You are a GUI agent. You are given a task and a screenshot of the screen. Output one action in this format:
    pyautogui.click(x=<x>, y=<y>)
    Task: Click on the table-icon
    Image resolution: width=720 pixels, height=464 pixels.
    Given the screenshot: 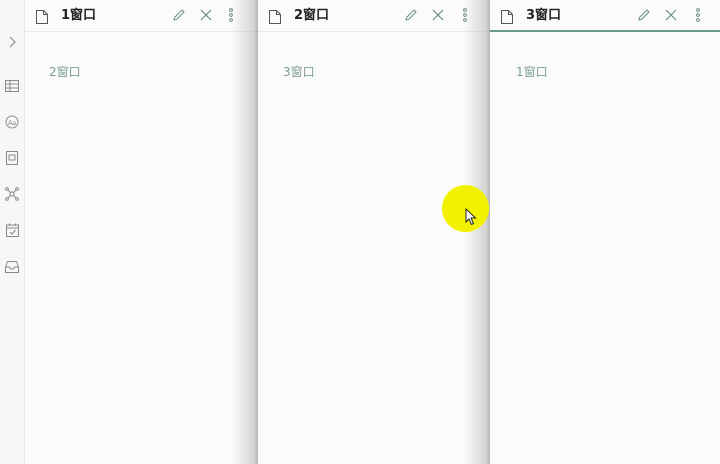 What is the action you would take?
    pyautogui.click(x=12, y=86)
    